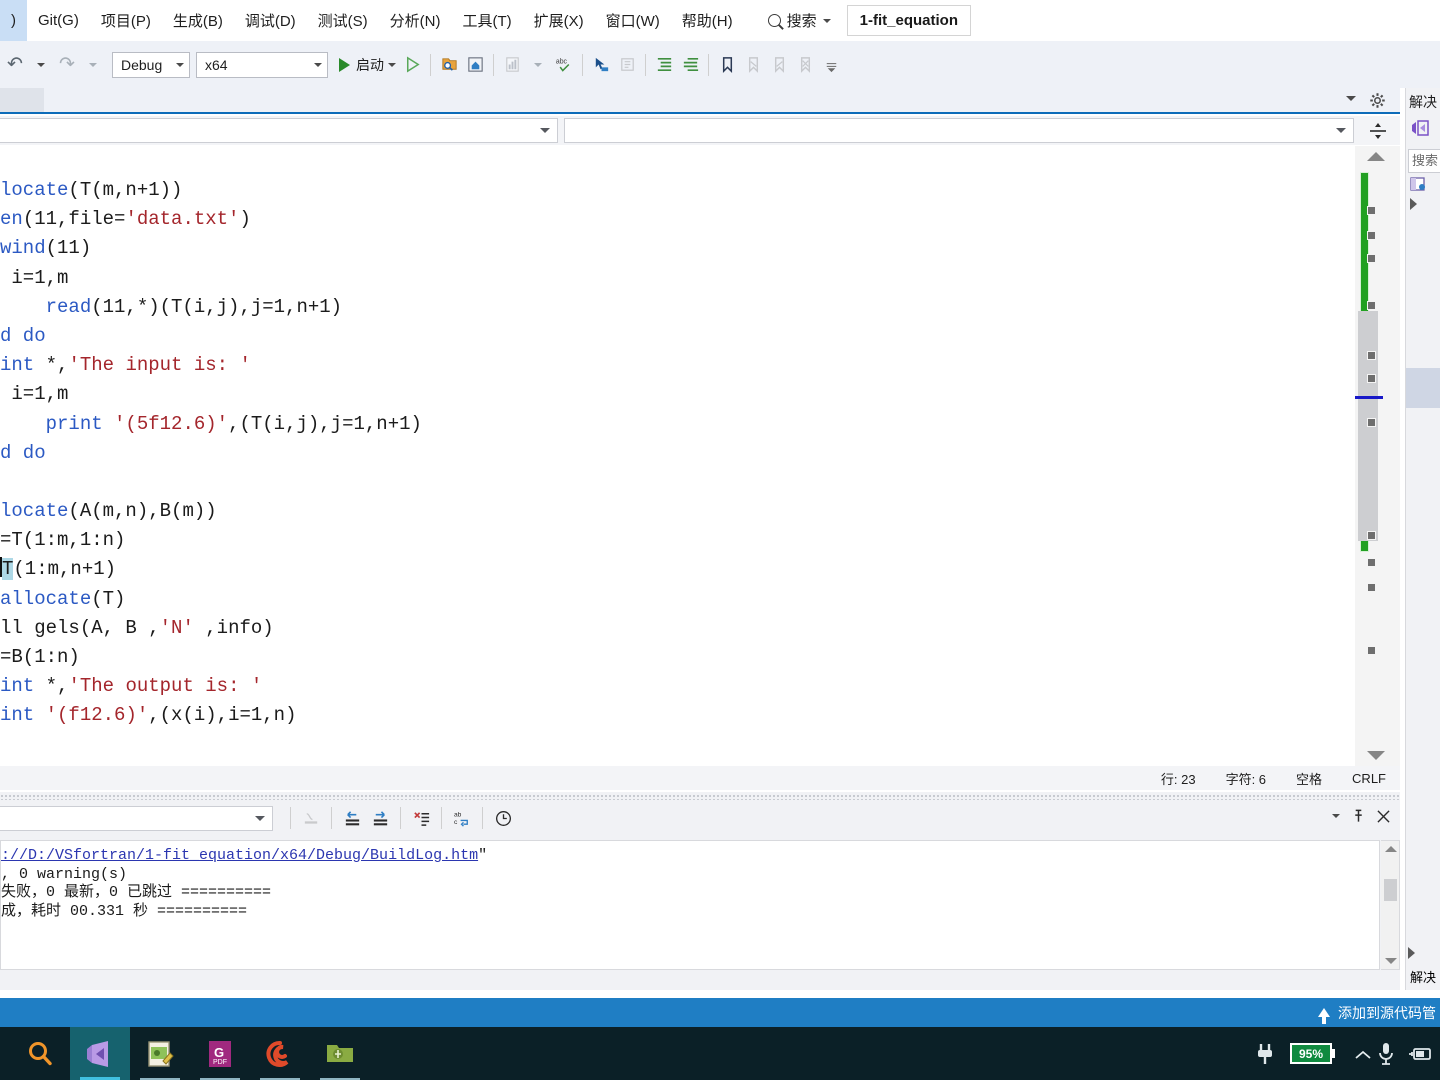 This screenshot has height=1080, width=1440. What do you see at coordinates (1358, 816) in the screenshot?
I see `pin-icon` at bounding box center [1358, 816].